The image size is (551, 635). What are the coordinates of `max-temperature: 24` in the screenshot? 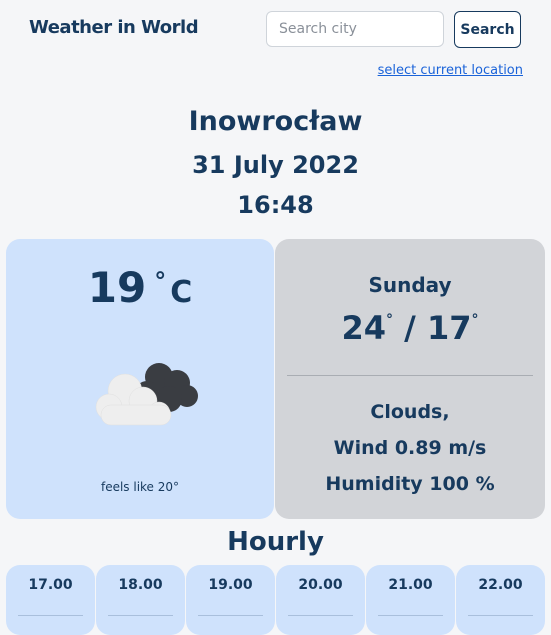 It's located at (364, 328).